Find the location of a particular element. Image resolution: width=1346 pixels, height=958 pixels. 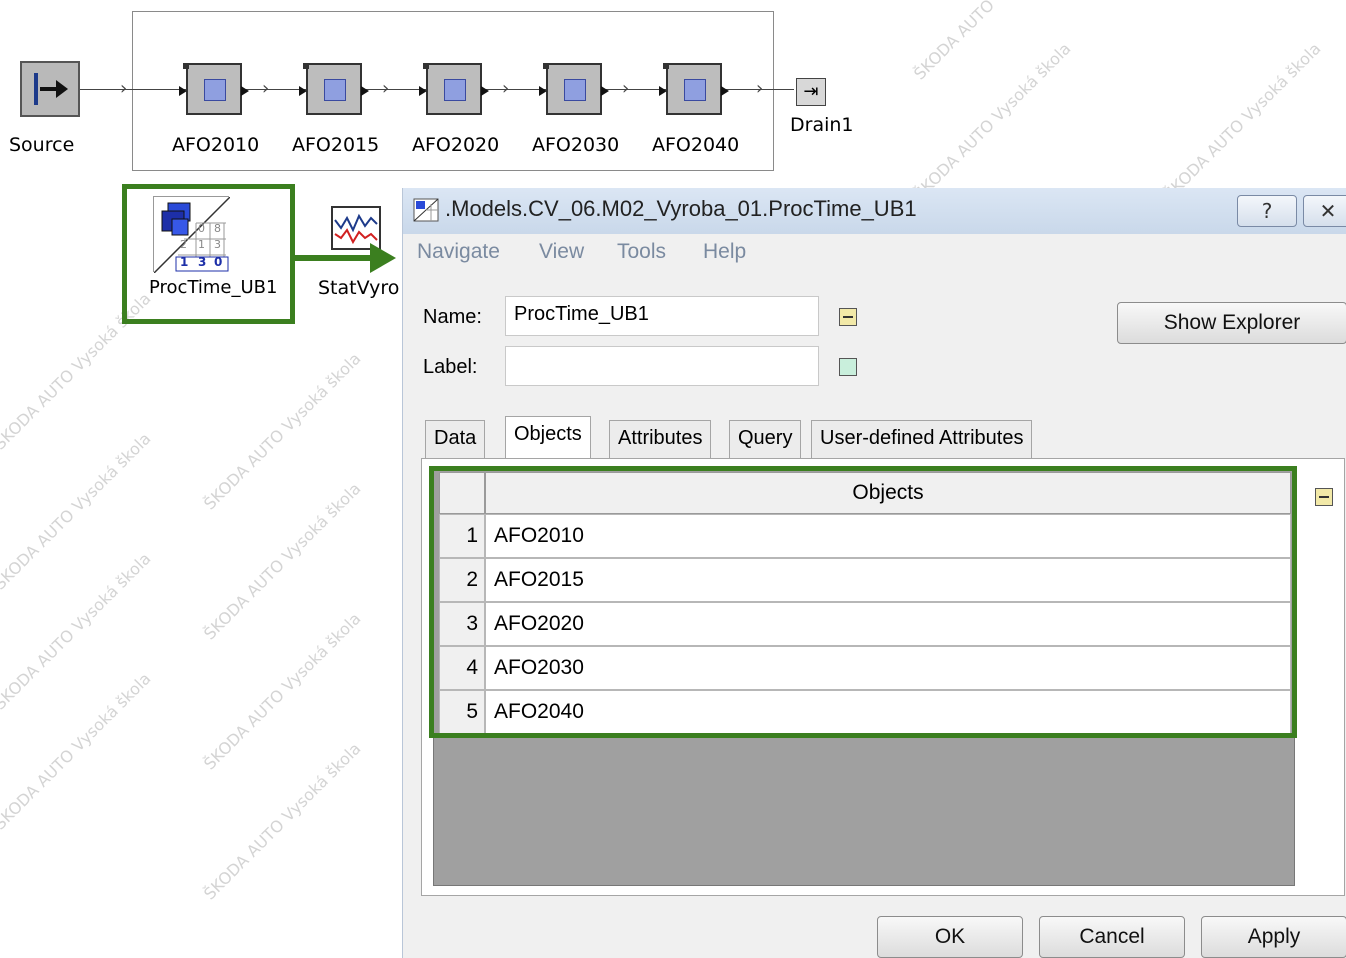

station-label: AFO2010 is located at coordinates (216, 145).